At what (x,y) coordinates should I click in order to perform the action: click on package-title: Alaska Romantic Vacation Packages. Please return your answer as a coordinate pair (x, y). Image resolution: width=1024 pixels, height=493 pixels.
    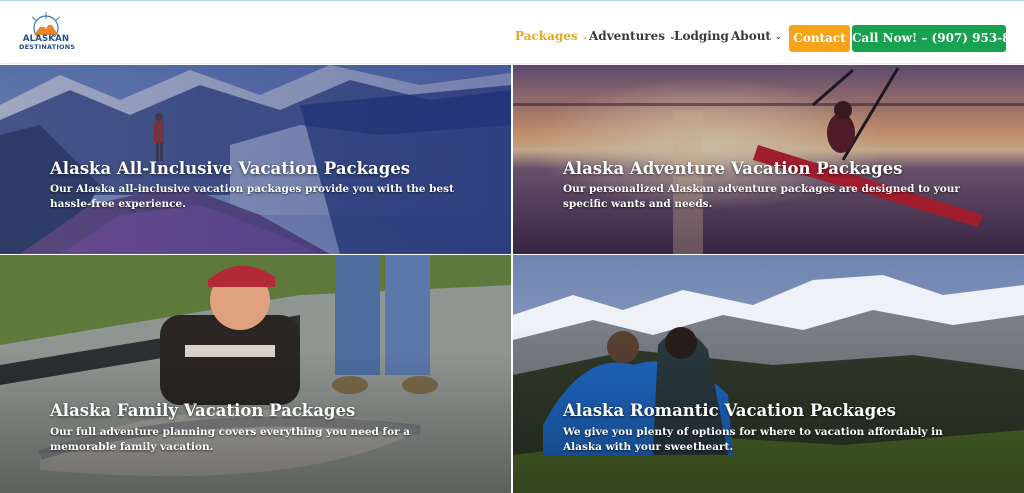
    Looking at the image, I should click on (729, 410).